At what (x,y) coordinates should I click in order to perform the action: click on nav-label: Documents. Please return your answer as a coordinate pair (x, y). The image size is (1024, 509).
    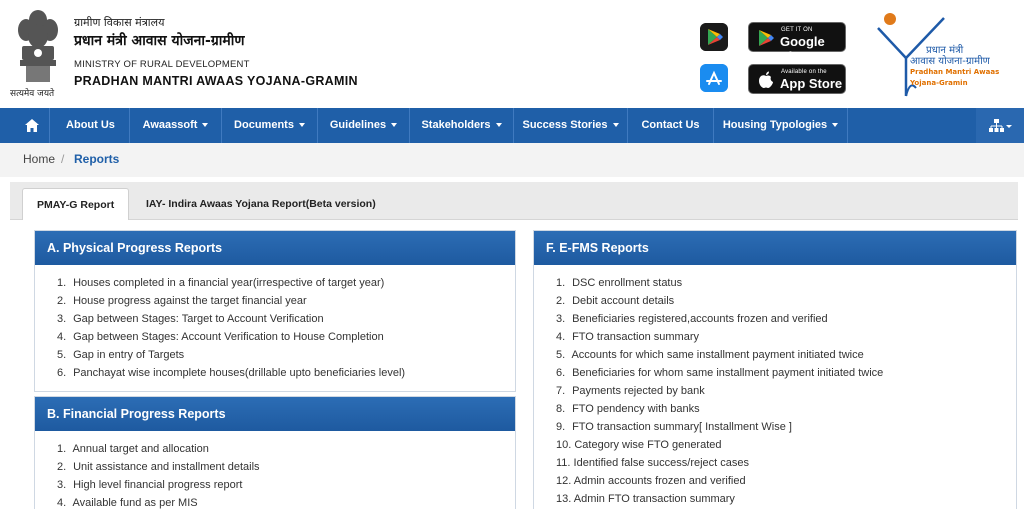
    Looking at the image, I should click on (264, 125).